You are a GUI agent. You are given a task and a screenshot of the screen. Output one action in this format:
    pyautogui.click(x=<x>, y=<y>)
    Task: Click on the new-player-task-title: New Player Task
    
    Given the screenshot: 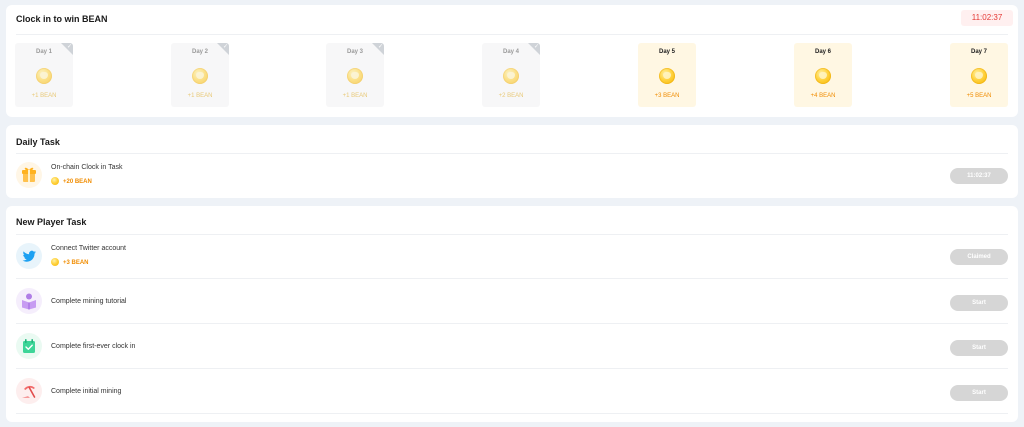 What is the action you would take?
    pyautogui.click(x=51, y=222)
    